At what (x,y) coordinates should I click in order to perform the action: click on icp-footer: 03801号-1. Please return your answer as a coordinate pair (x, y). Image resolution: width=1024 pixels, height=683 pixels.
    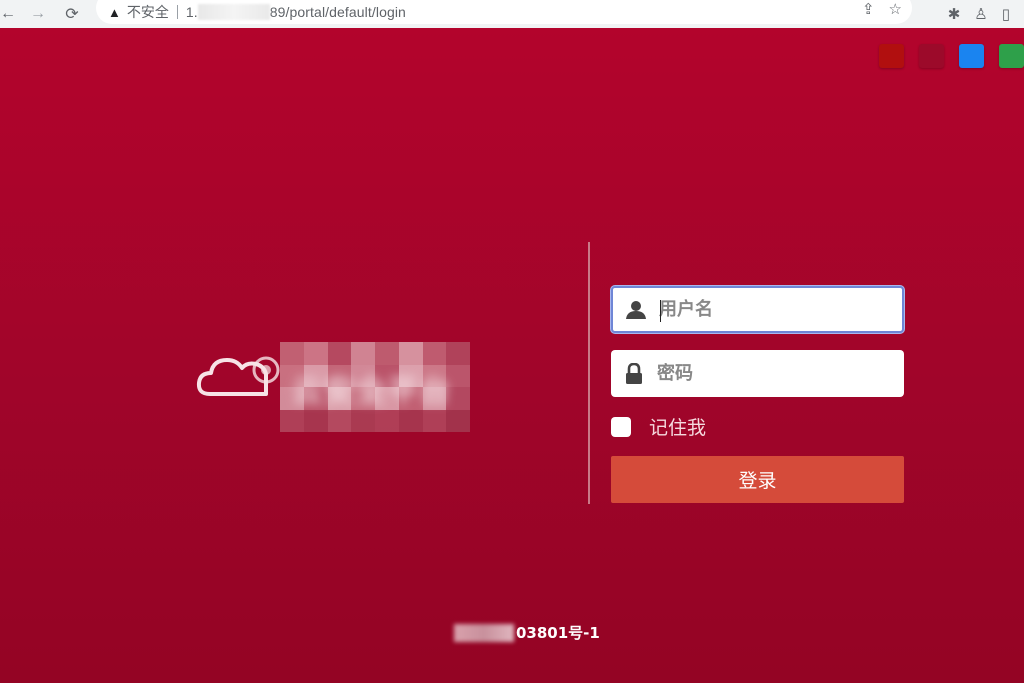
    Looking at the image, I should click on (527, 632).